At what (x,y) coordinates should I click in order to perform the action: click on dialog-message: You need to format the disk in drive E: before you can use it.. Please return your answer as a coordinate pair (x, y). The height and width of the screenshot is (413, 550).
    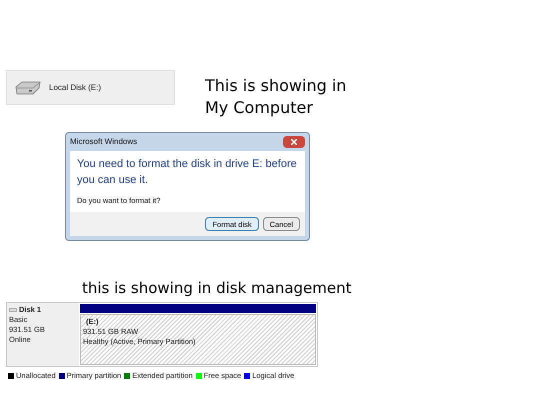
    Looking at the image, I should click on (187, 172).